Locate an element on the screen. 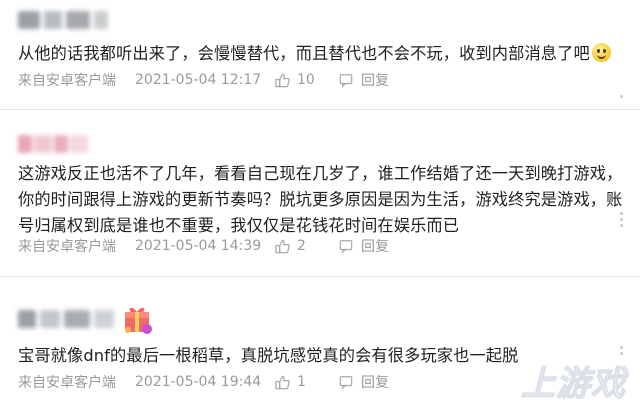  watermark-logo: 上游戏 is located at coordinates (573, 383).